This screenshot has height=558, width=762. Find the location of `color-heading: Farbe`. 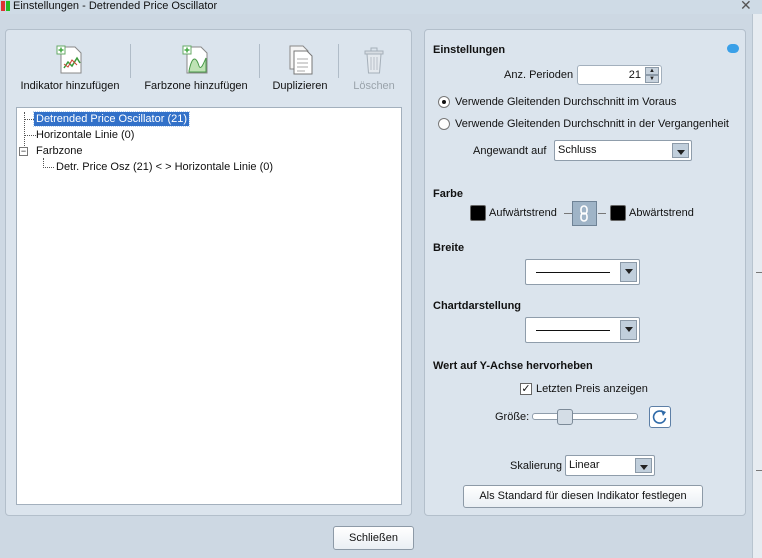

color-heading: Farbe is located at coordinates (448, 194).